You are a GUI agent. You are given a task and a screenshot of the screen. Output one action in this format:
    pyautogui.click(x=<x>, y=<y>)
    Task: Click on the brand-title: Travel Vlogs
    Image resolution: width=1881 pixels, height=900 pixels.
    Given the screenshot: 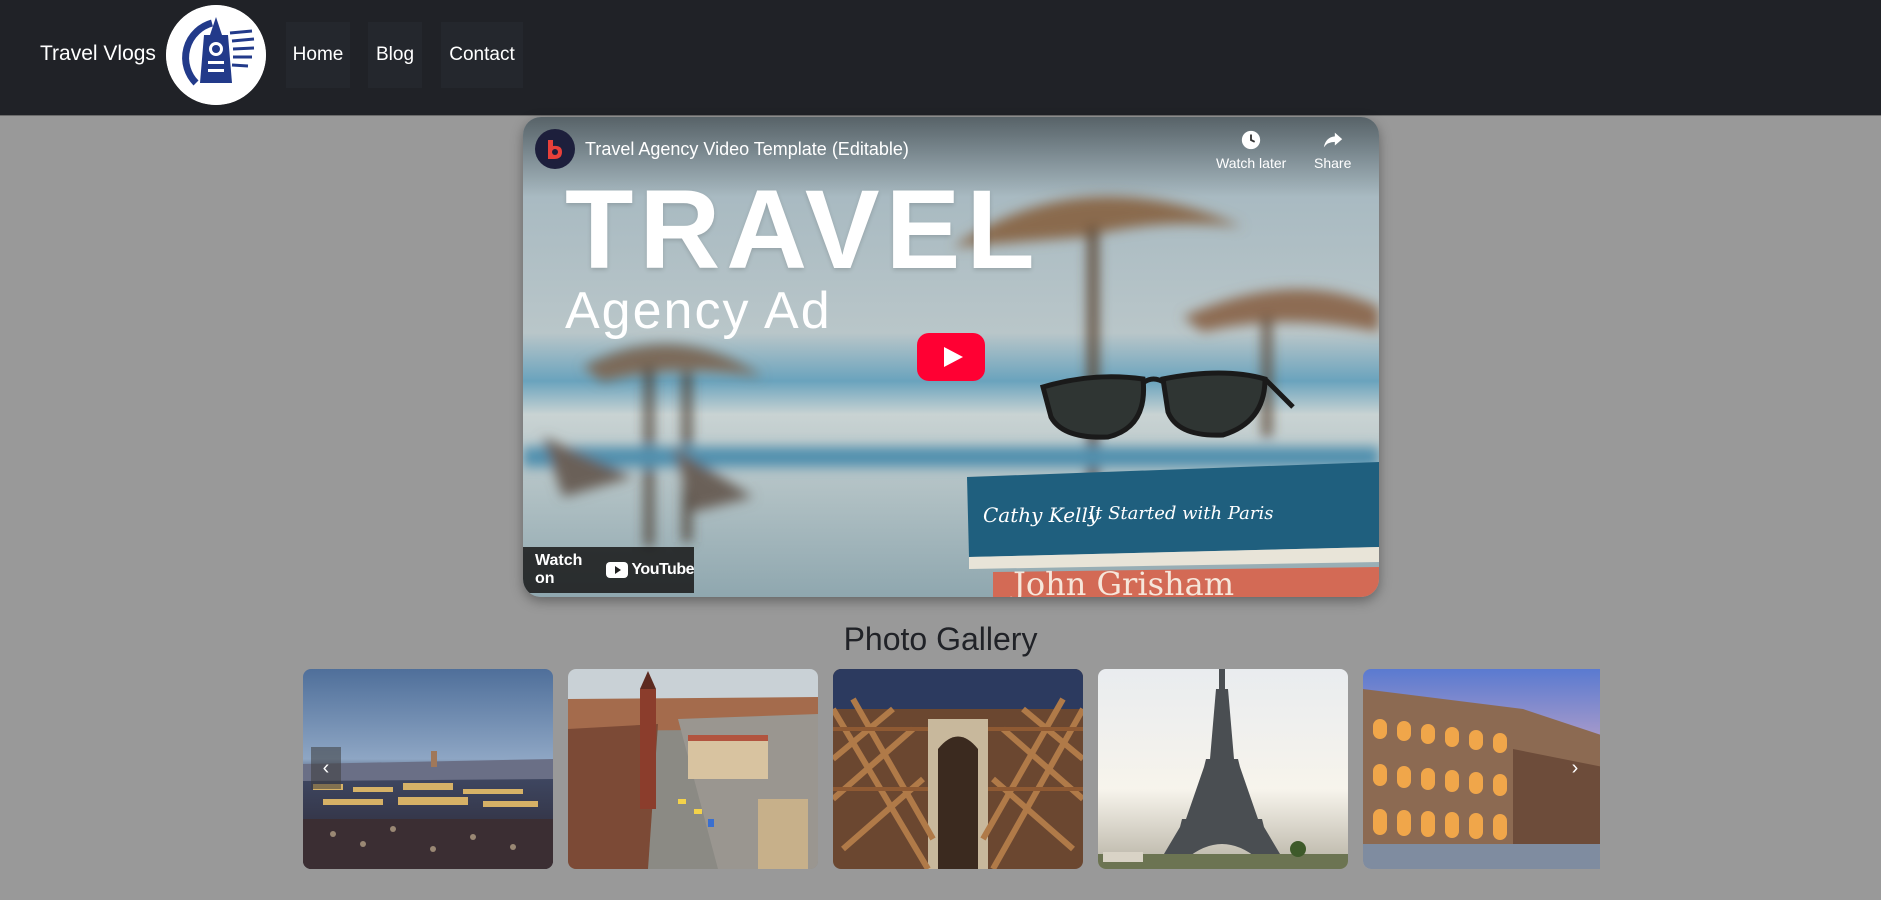 What is the action you would take?
    pyautogui.click(x=98, y=54)
    